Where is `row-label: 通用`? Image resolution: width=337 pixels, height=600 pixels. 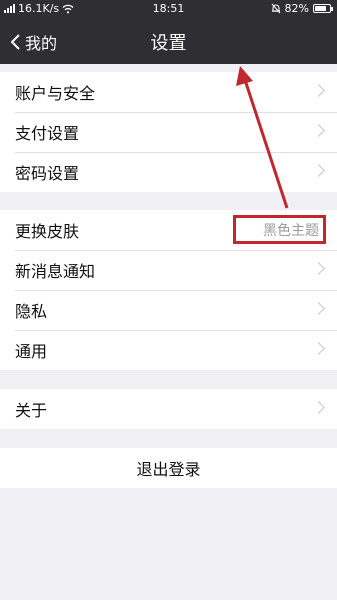 row-label: 通用 is located at coordinates (31, 351).